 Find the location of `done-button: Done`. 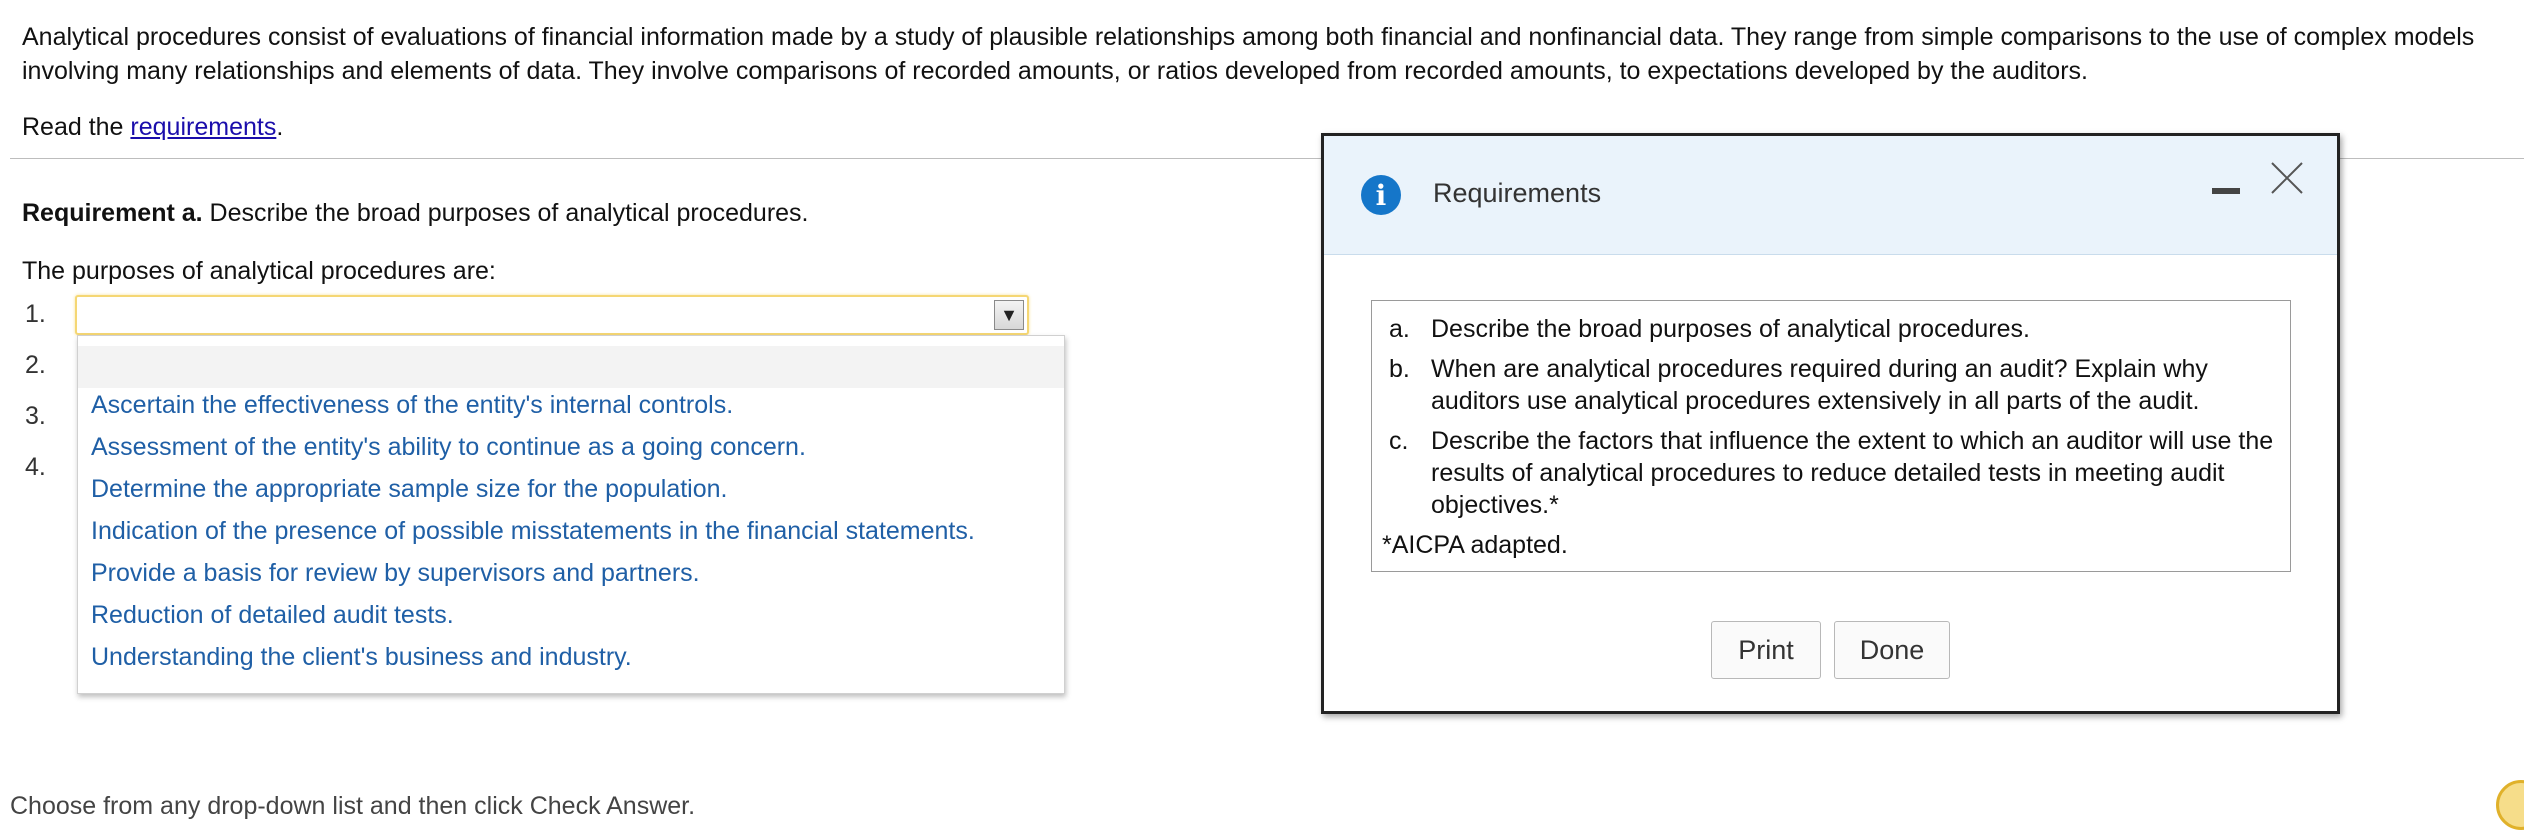

done-button: Done is located at coordinates (1892, 650).